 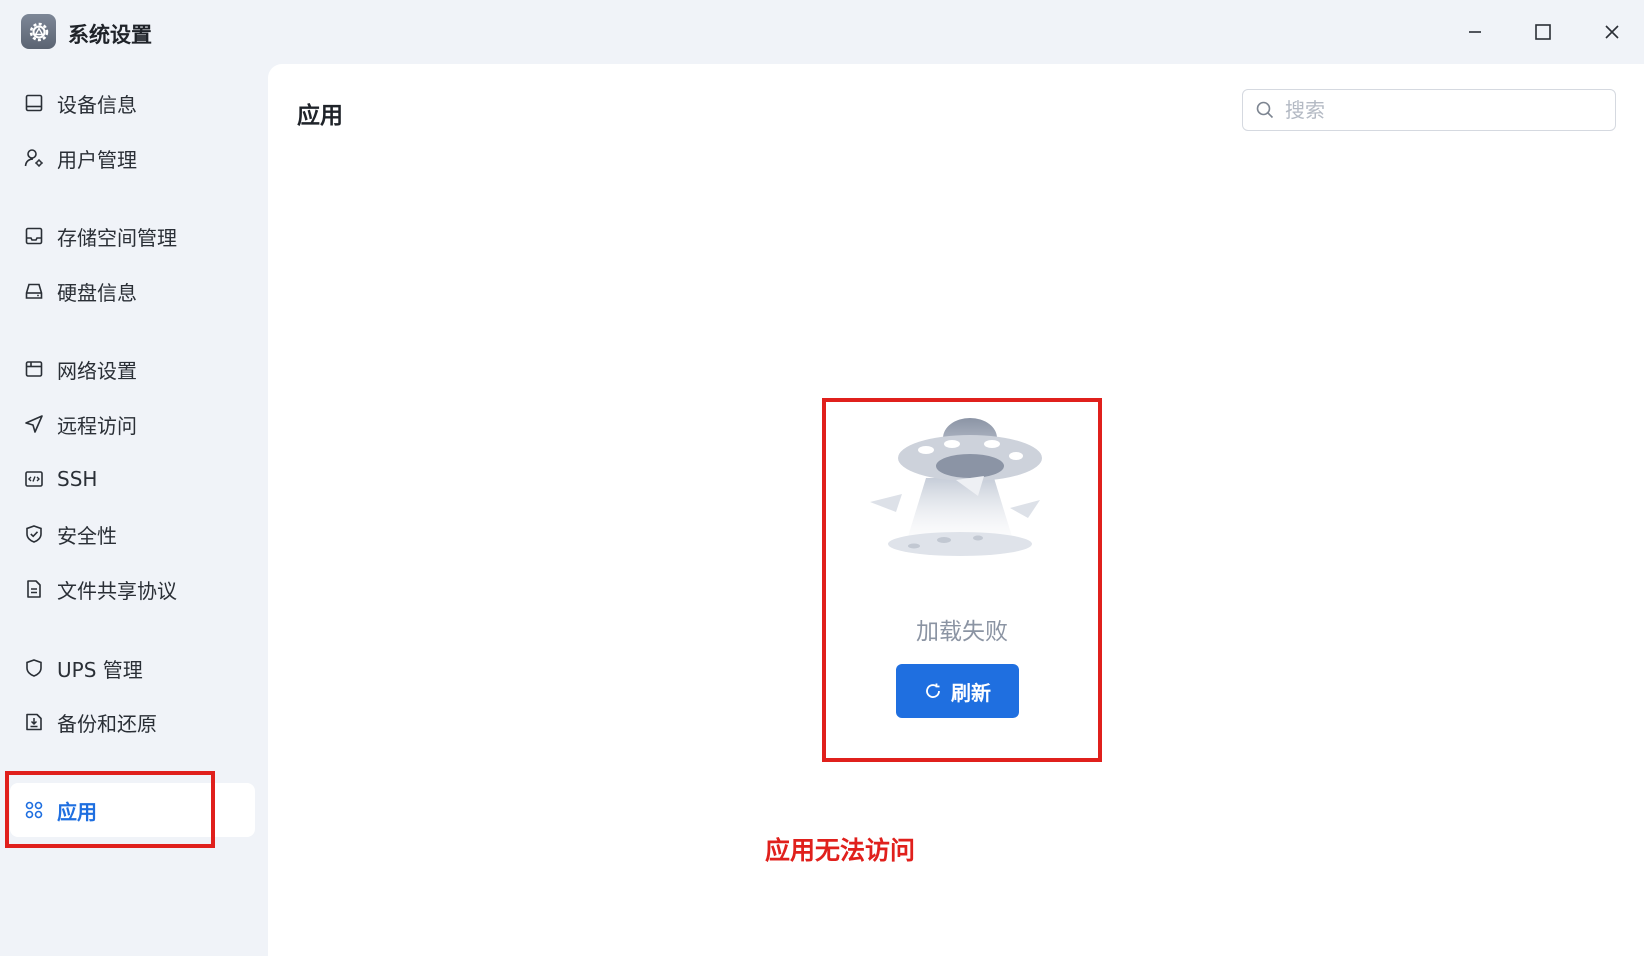 I want to click on refresh-icon, so click(x=933, y=690).